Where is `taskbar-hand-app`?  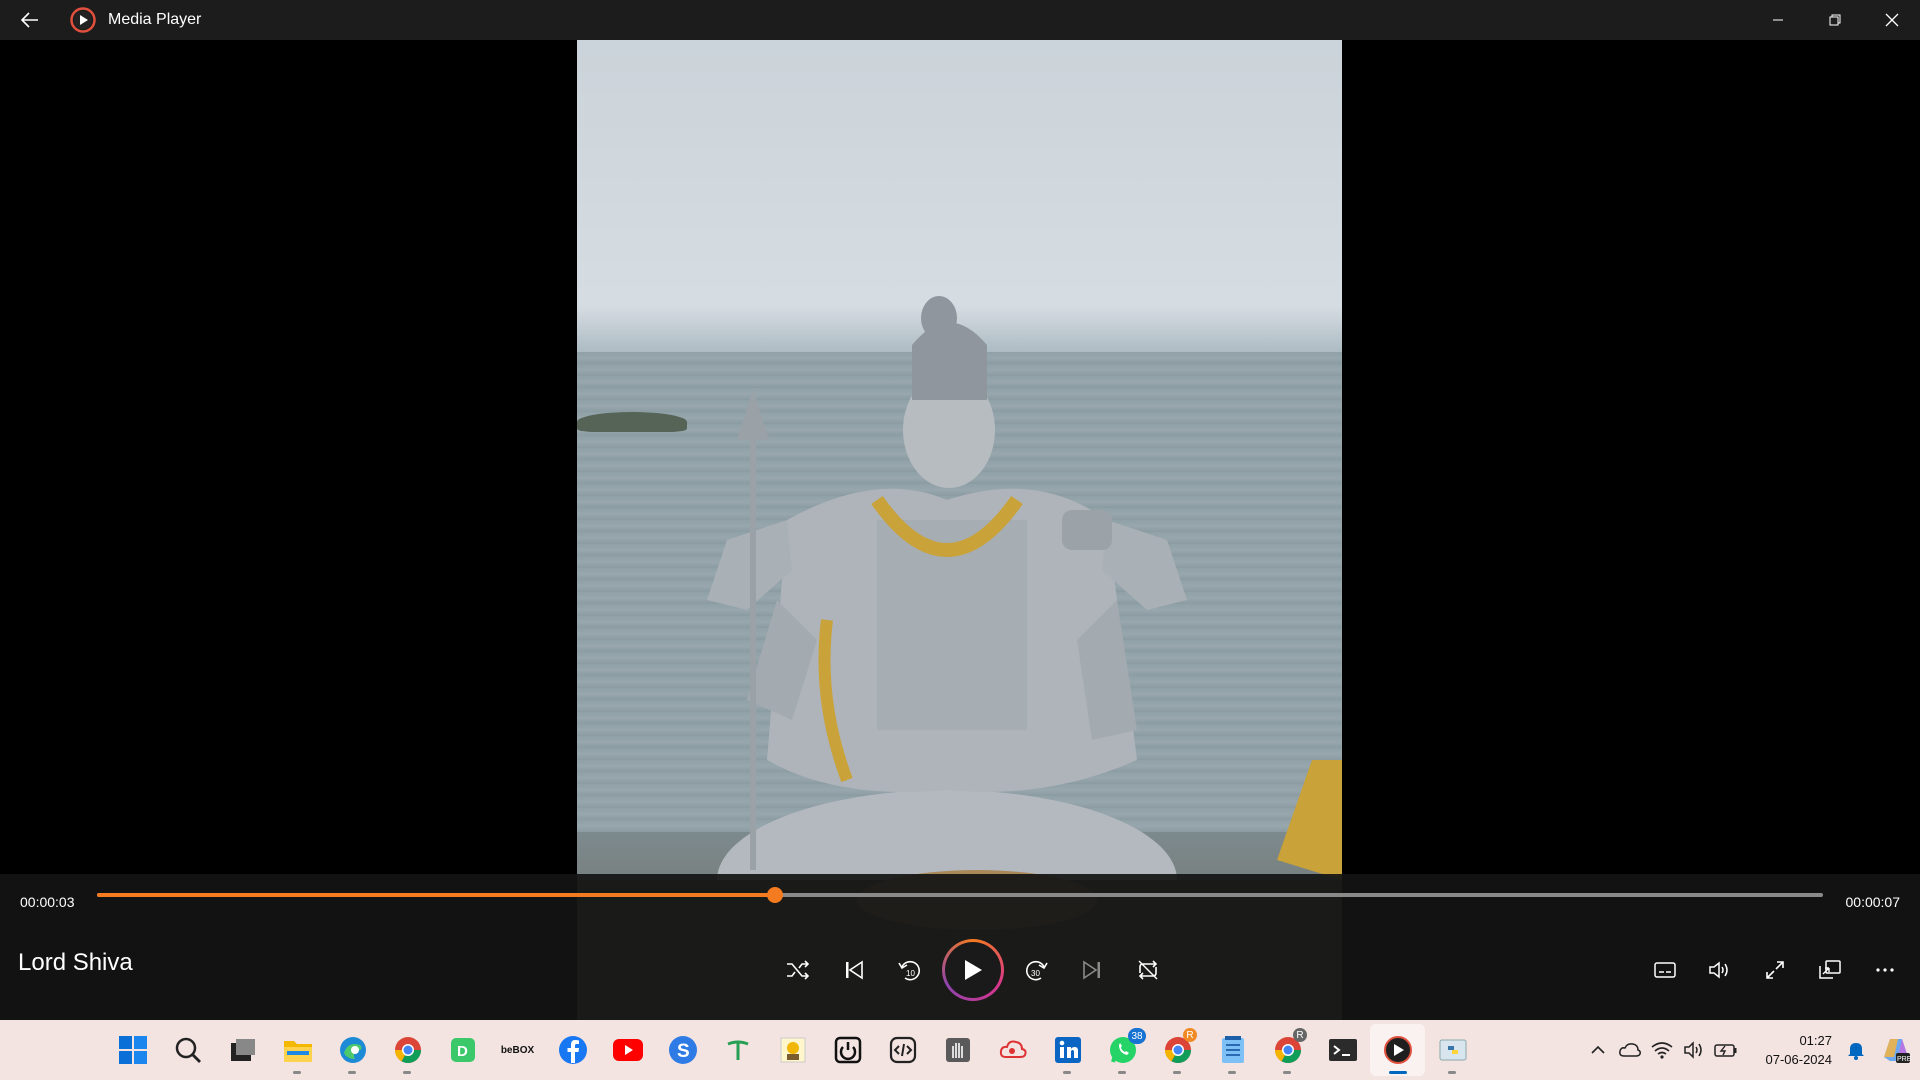
taskbar-hand-app is located at coordinates (957, 1050).